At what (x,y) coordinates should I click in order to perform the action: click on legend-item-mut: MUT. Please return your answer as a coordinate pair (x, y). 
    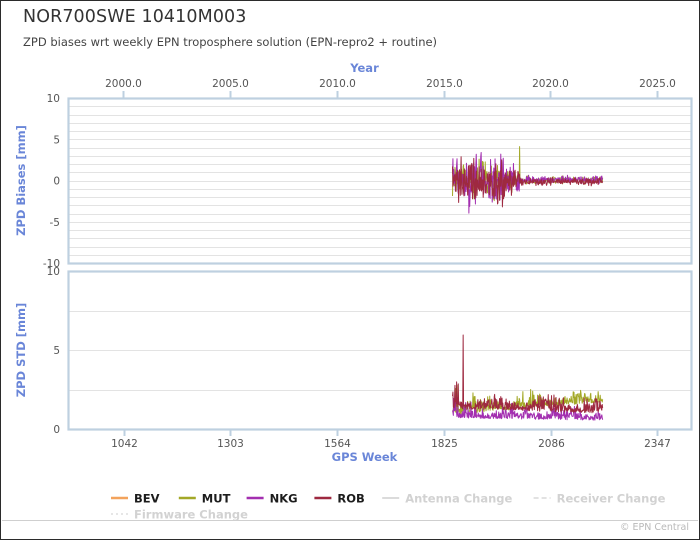
    Looking at the image, I should click on (204, 499).